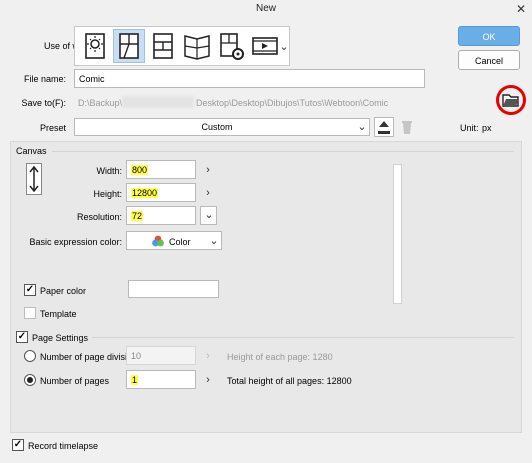  I want to click on ok-button: OK, so click(489, 36).